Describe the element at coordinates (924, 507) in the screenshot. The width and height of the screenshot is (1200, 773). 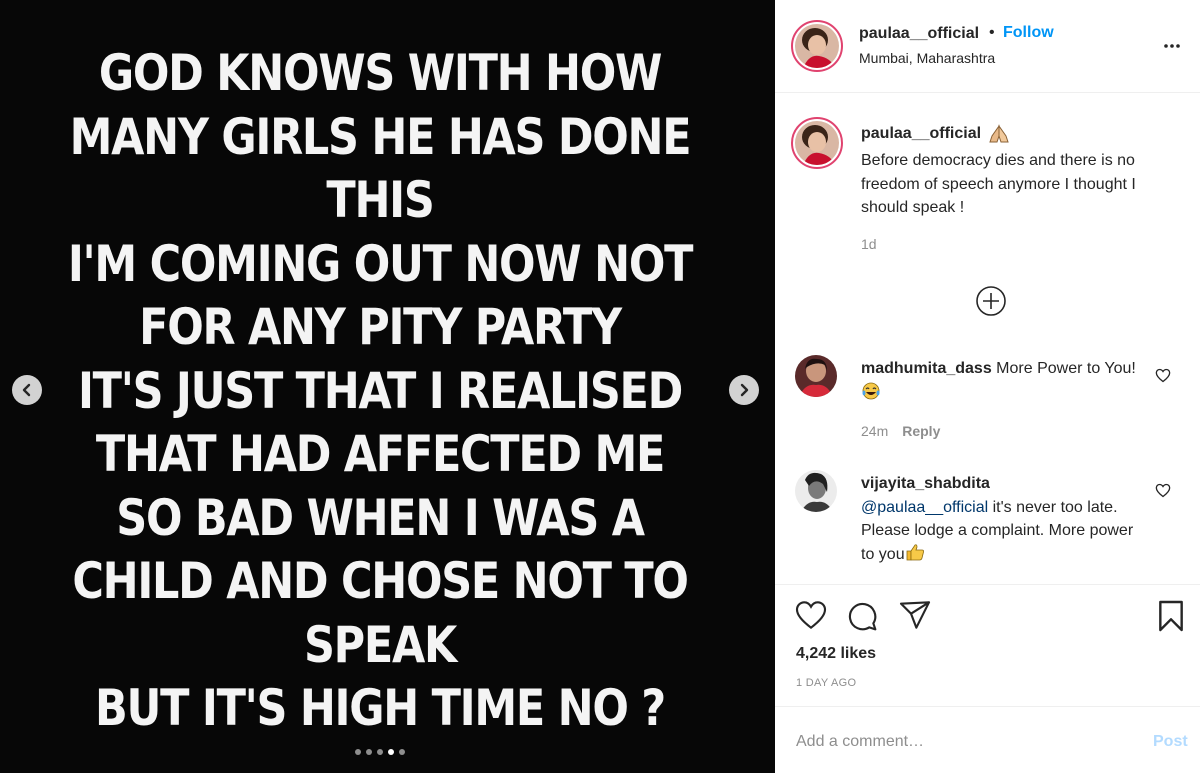
I see `mention-link: @paulaa__official` at that location.